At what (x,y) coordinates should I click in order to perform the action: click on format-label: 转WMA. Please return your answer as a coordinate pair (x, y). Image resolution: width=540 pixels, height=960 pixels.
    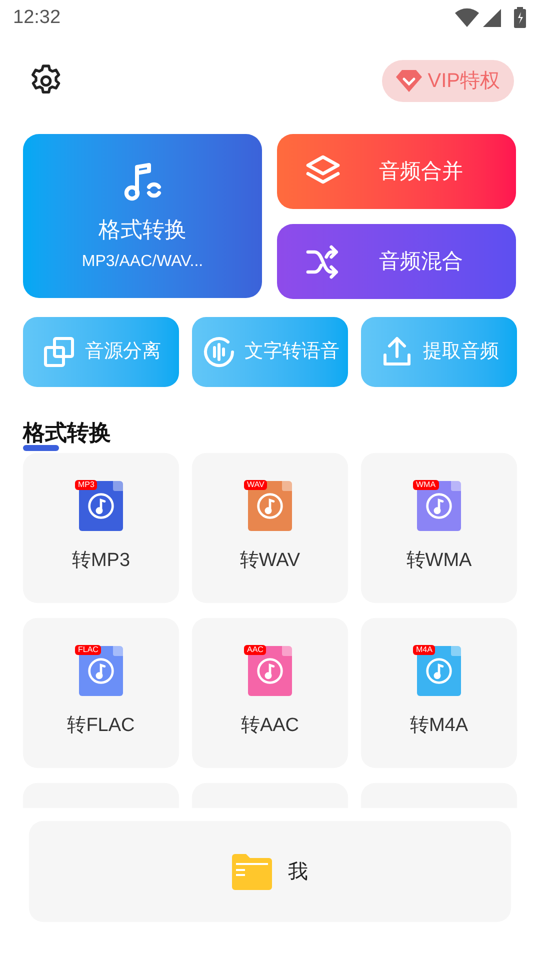
    Looking at the image, I should click on (439, 561).